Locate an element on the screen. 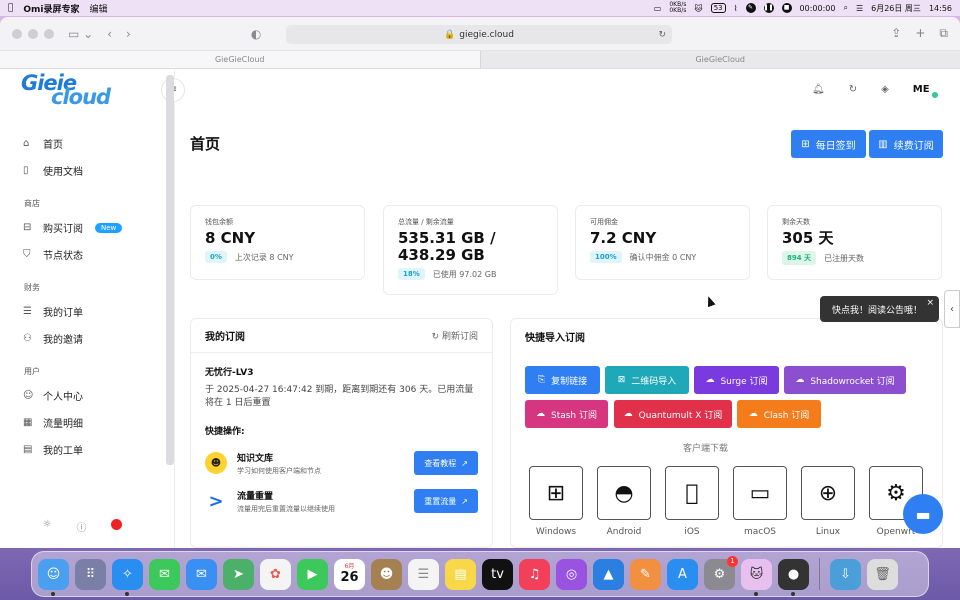 The image size is (960, 600). quick-desc: 学习如何使用客户端和节点 is located at coordinates (279, 470).